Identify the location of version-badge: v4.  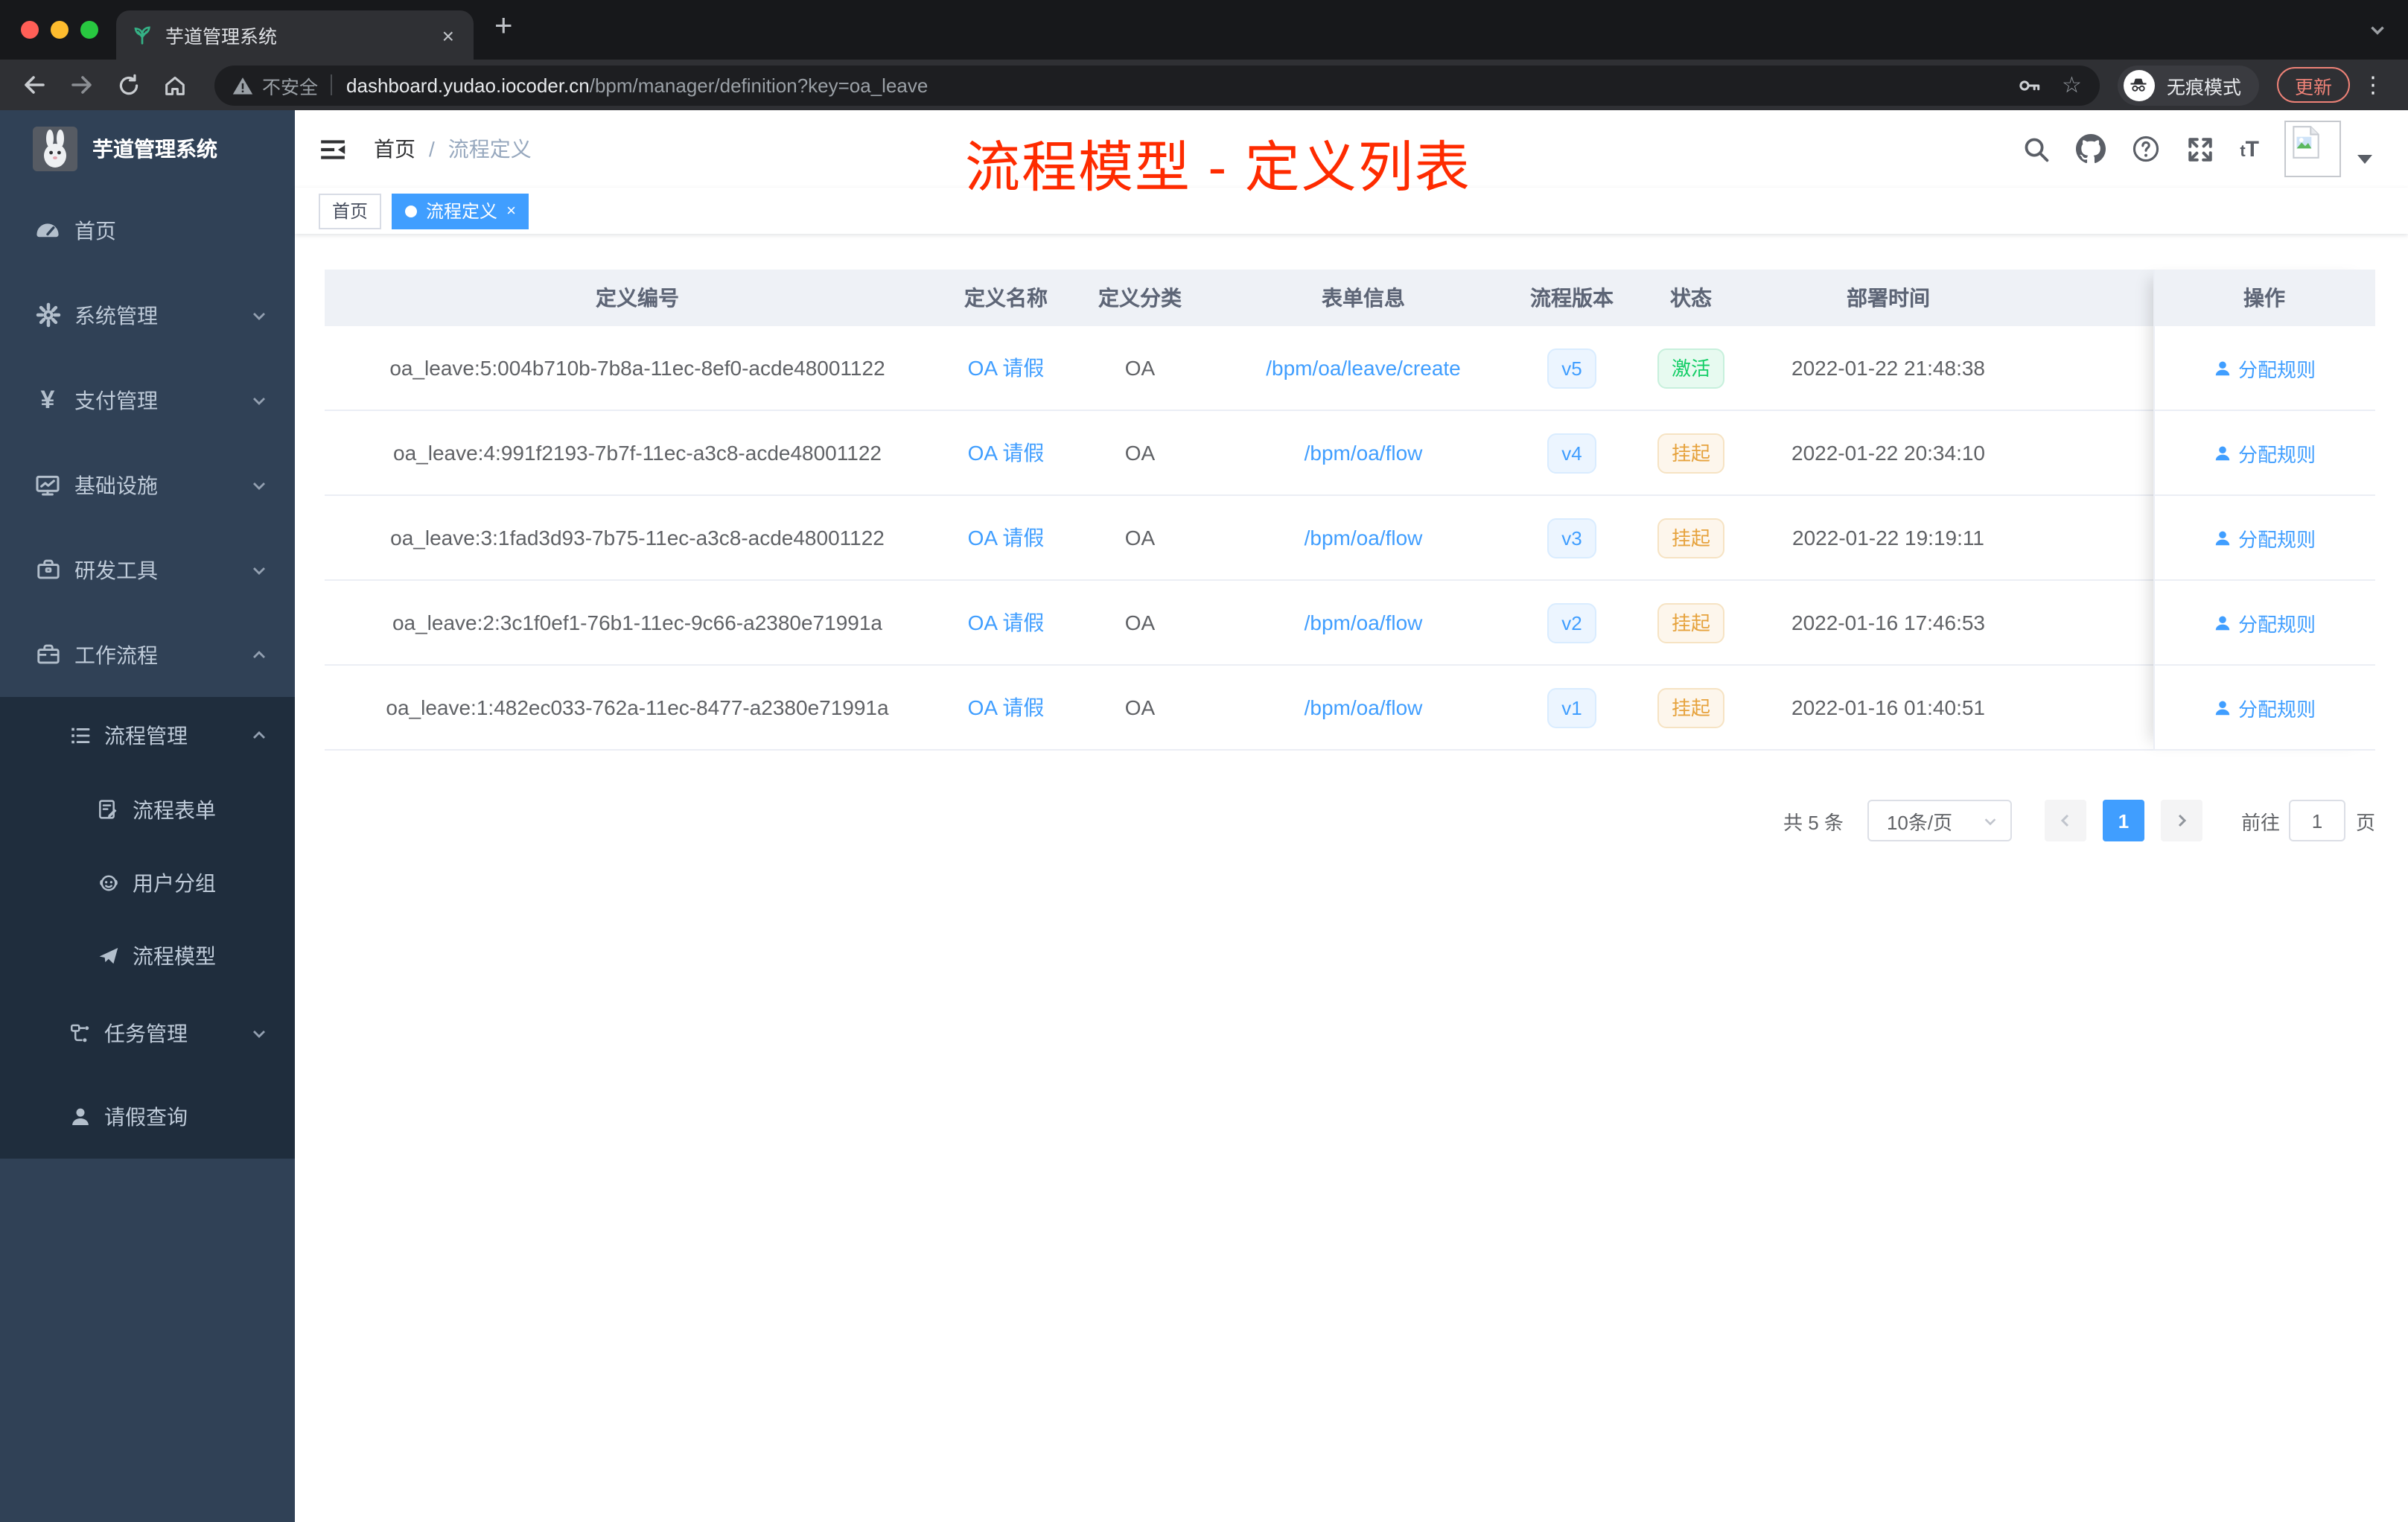
(1572, 453).